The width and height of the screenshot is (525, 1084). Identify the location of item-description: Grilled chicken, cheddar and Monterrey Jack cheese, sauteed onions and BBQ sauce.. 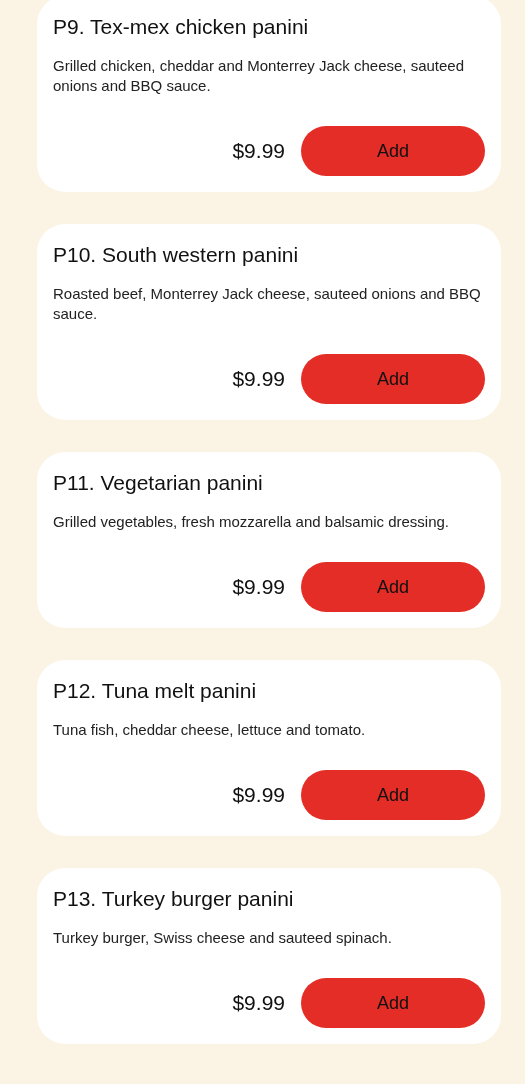
(259, 76).